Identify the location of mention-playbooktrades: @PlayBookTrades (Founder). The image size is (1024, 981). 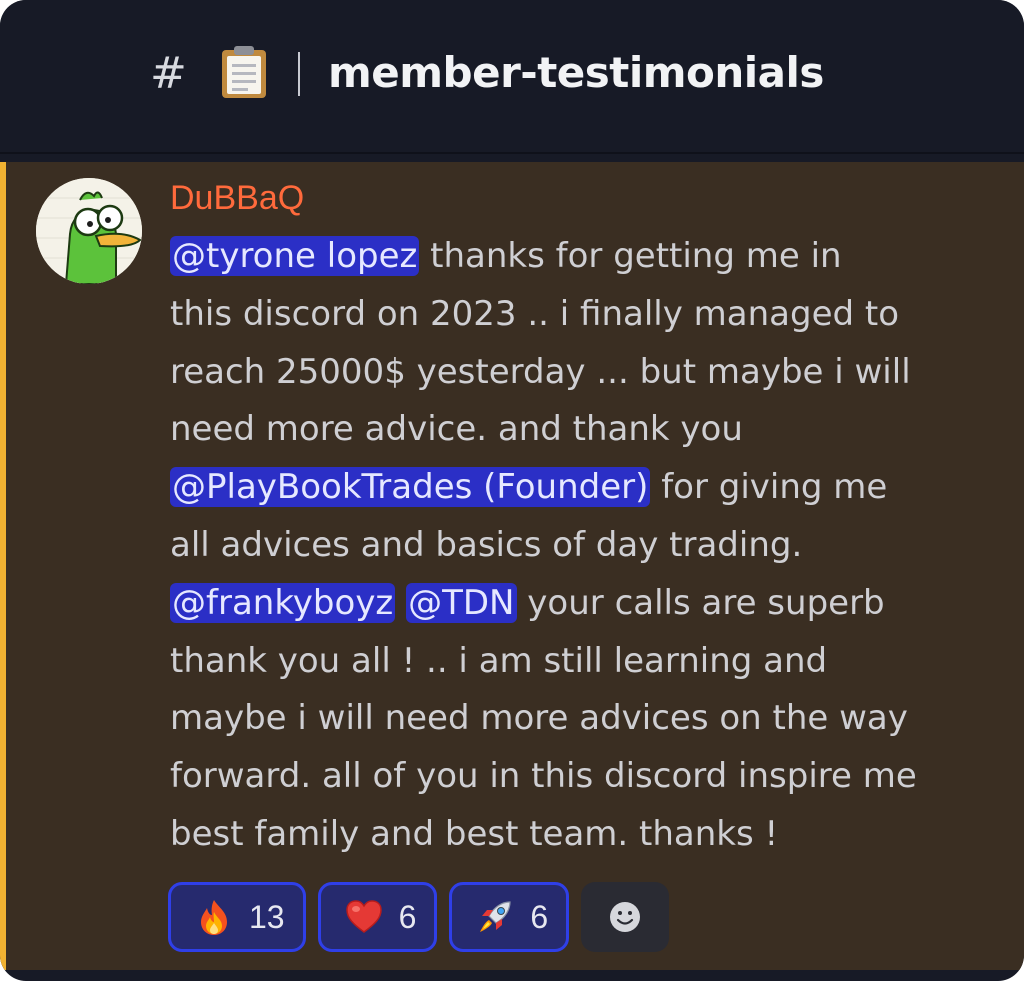
(410, 487).